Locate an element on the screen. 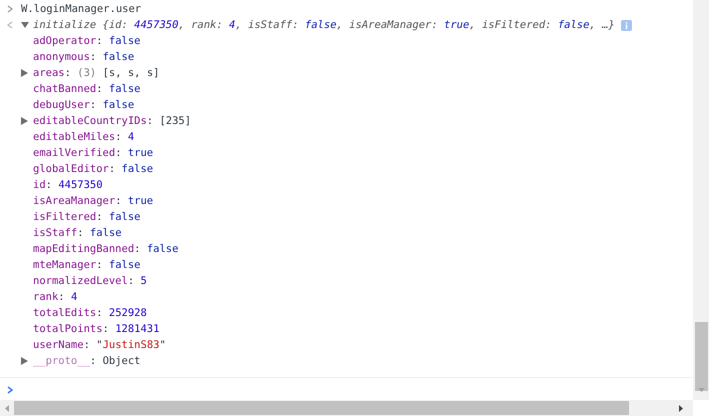  info-icon is located at coordinates (626, 25).